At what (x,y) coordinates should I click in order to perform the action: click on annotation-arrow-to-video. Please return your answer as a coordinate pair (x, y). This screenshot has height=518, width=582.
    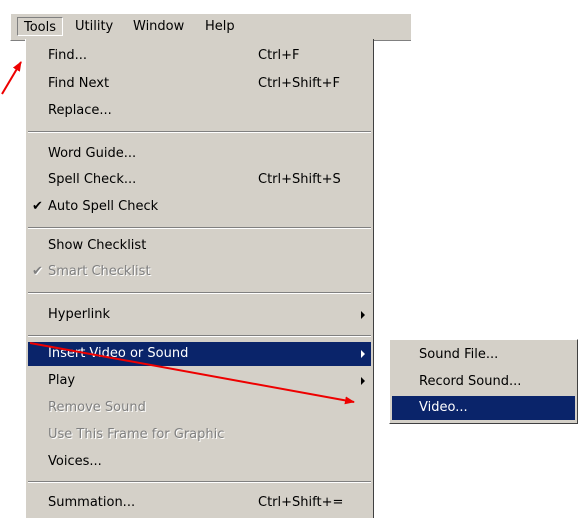
    Looking at the image, I should click on (192, 373).